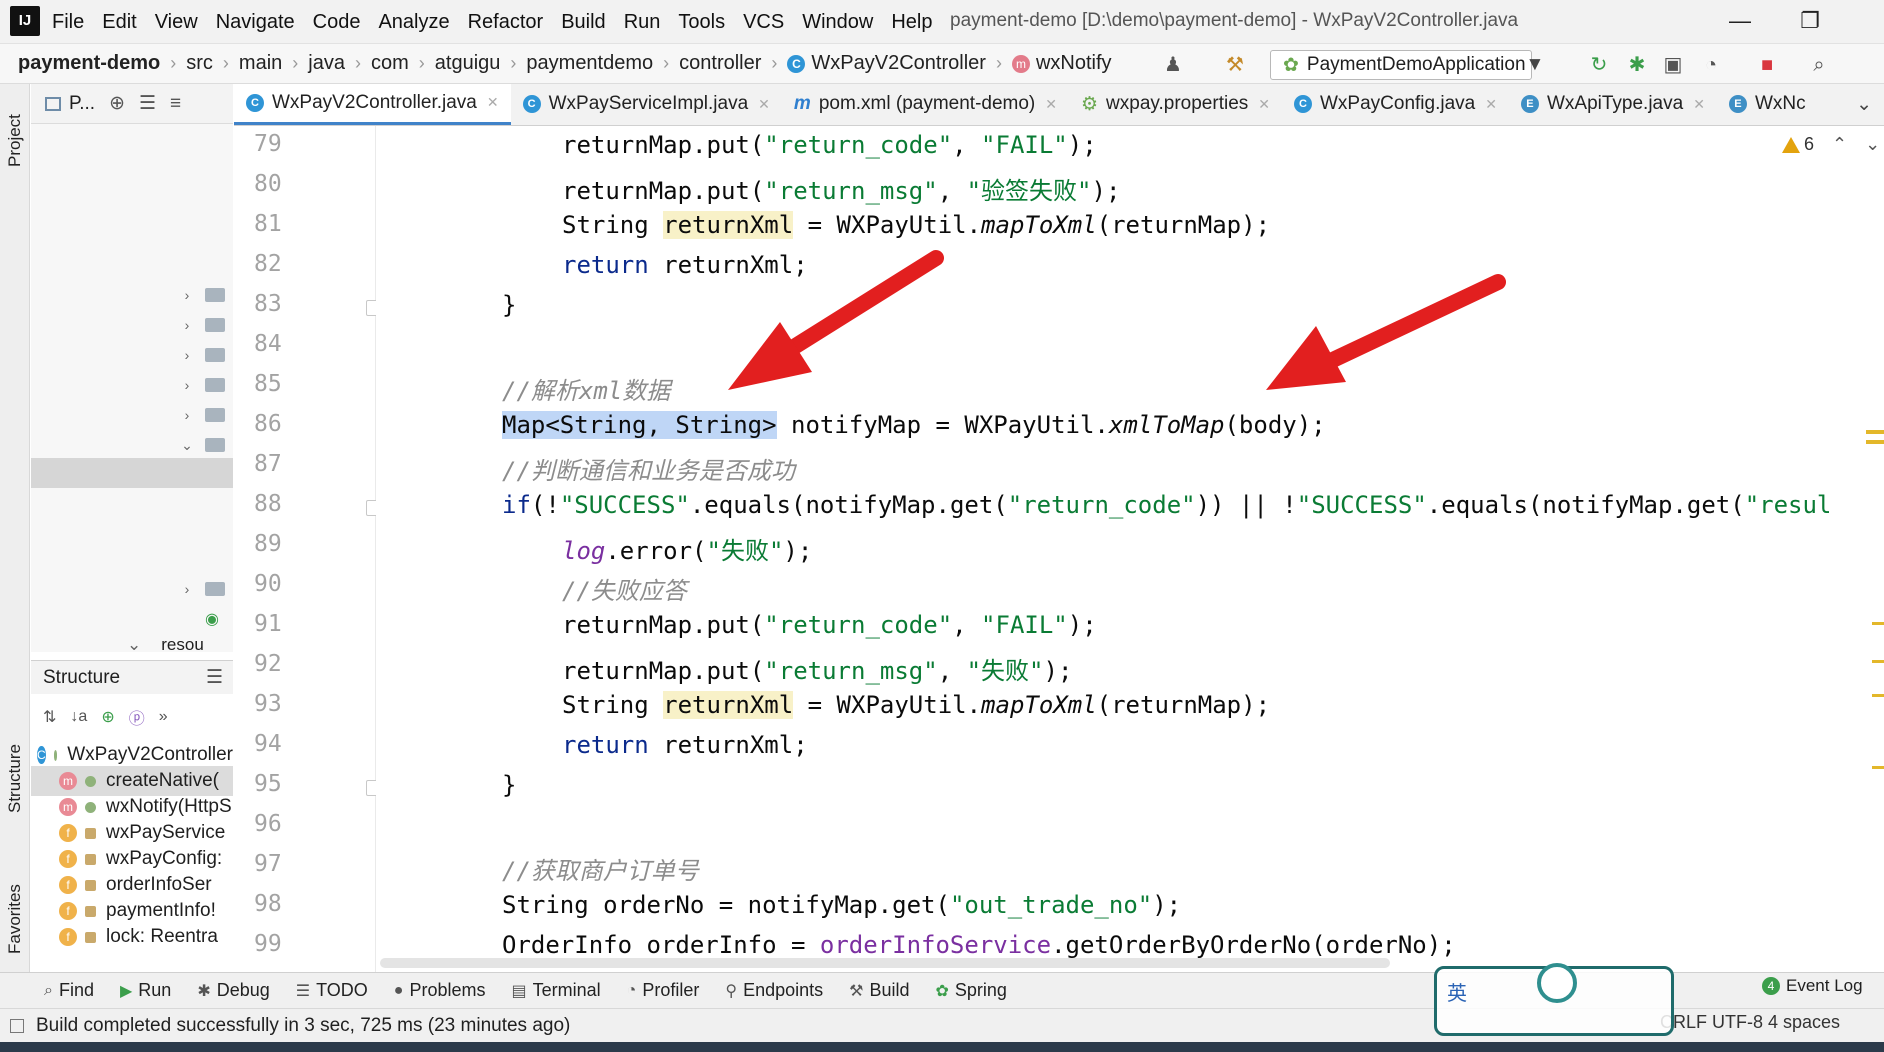 The height and width of the screenshot is (1052, 1884). Describe the element at coordinates (783, 990) in the screenshot. I see `endpoints-label: Endpoints` at that location.